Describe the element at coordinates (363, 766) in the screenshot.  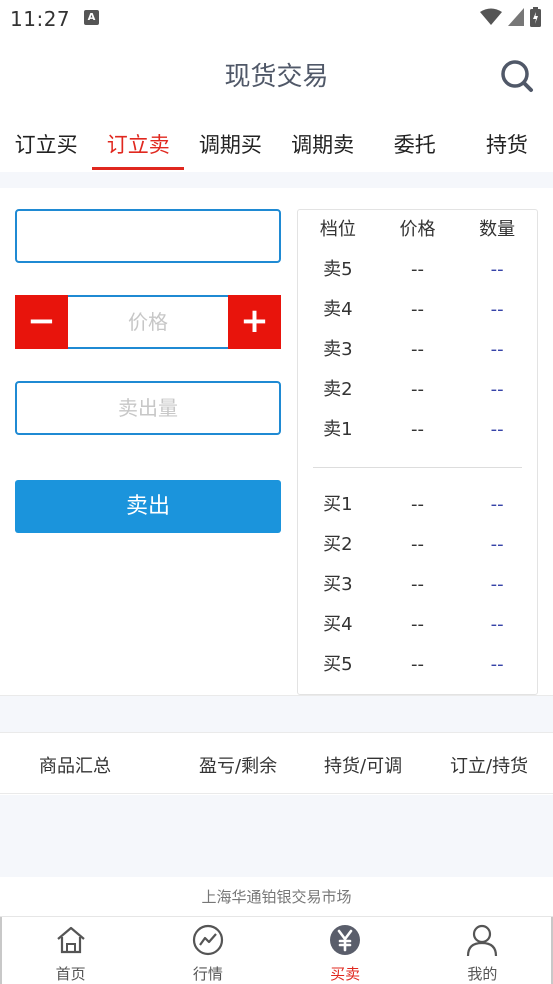
I see `summary-col-holdings: 持货/可调` at that location.